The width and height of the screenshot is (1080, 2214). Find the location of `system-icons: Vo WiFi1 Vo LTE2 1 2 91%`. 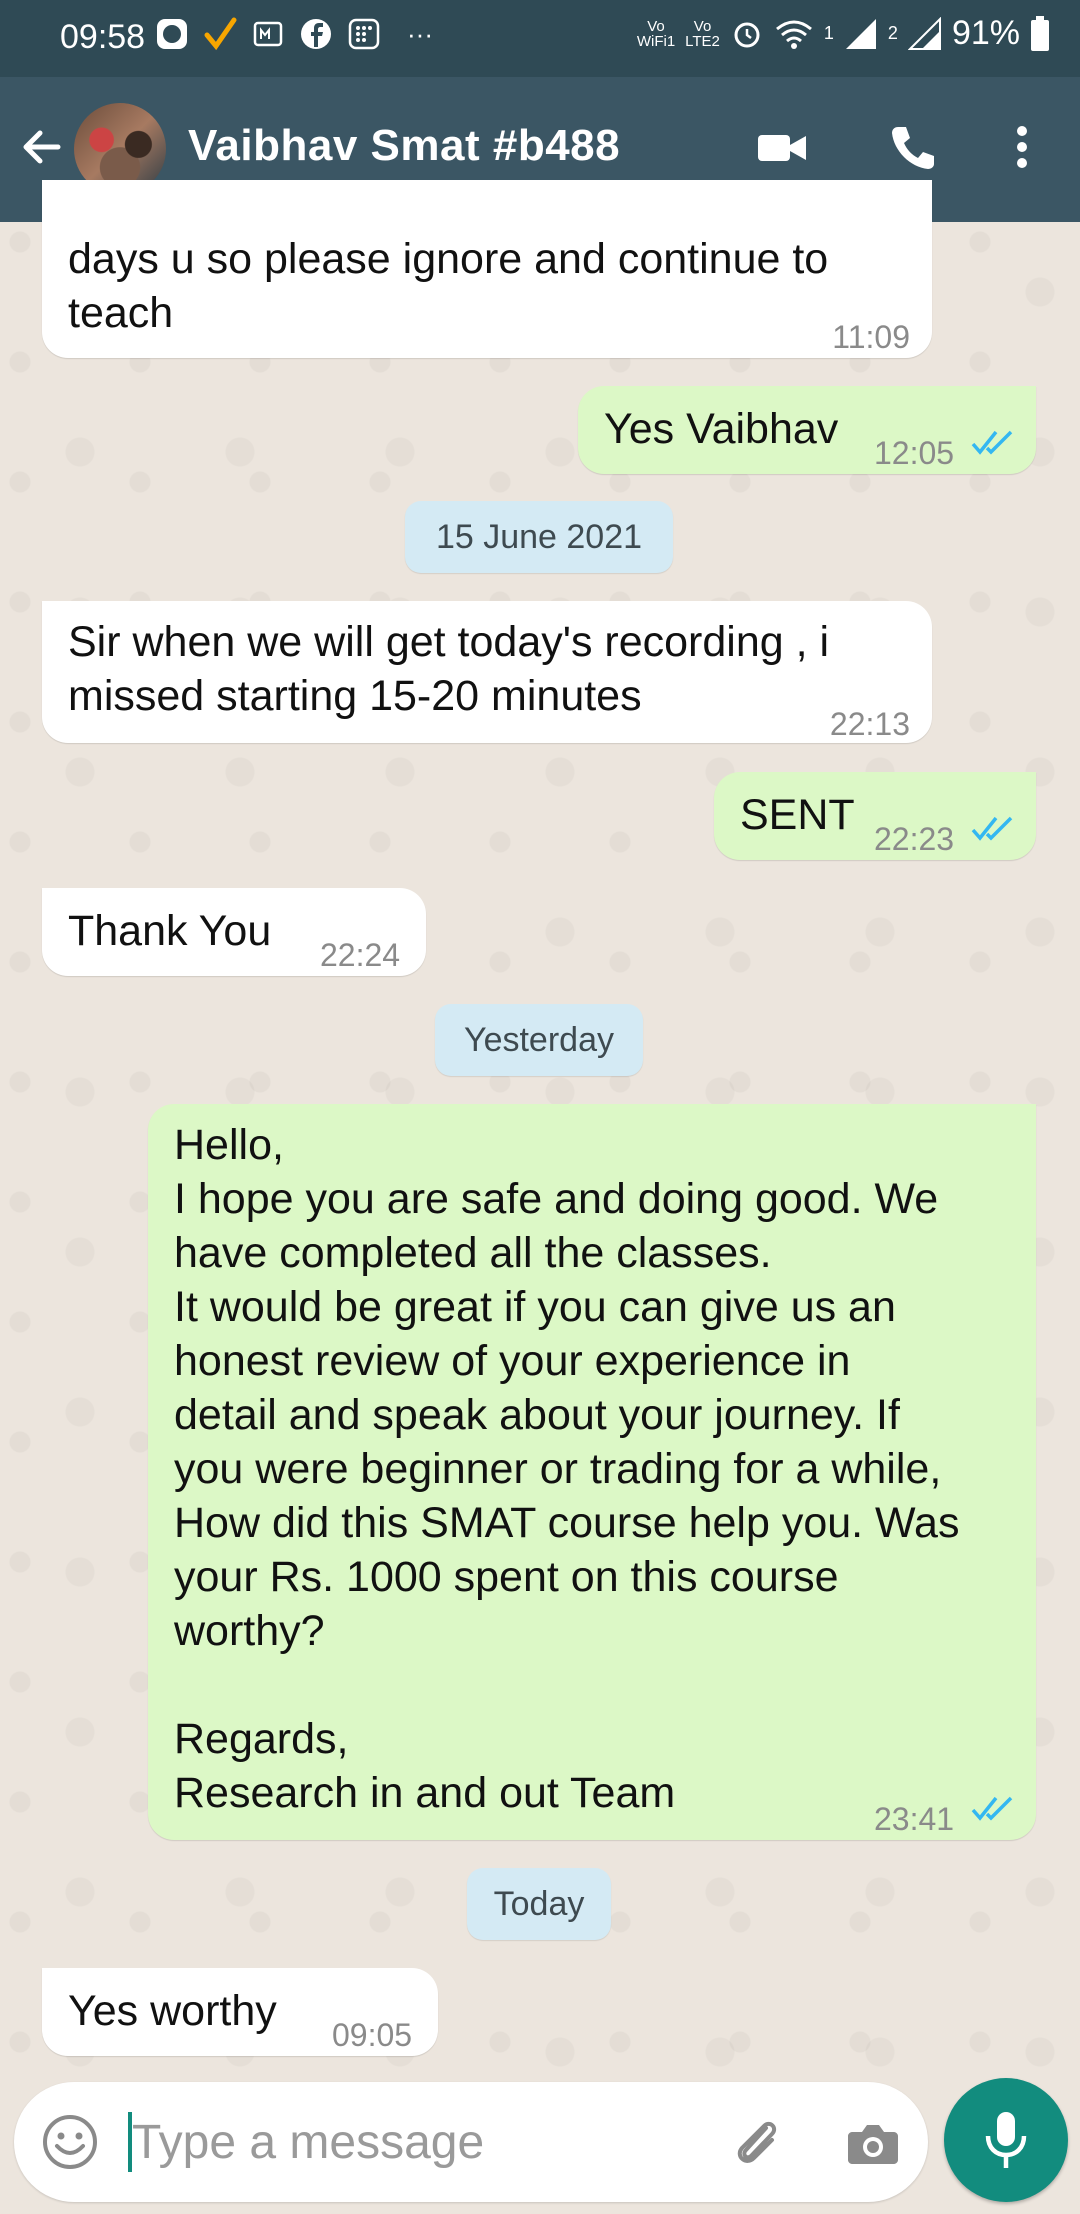

system-icons: Vo WiFi1 Vo LTE2 1 2 91% is located at coordinates (843, 33).